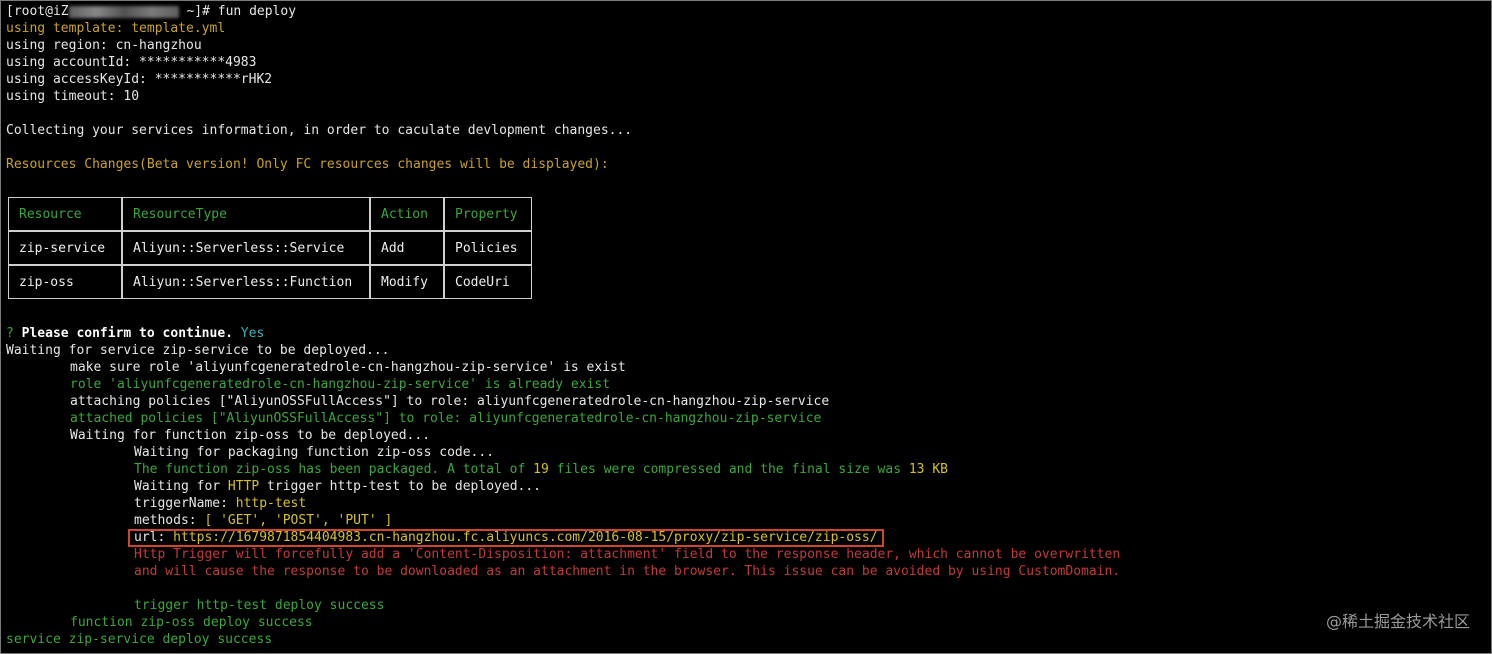 Image resolution: width=1492 pixels, height=654 pixels. I want to click on table-cell: Add, so click(407, 248).